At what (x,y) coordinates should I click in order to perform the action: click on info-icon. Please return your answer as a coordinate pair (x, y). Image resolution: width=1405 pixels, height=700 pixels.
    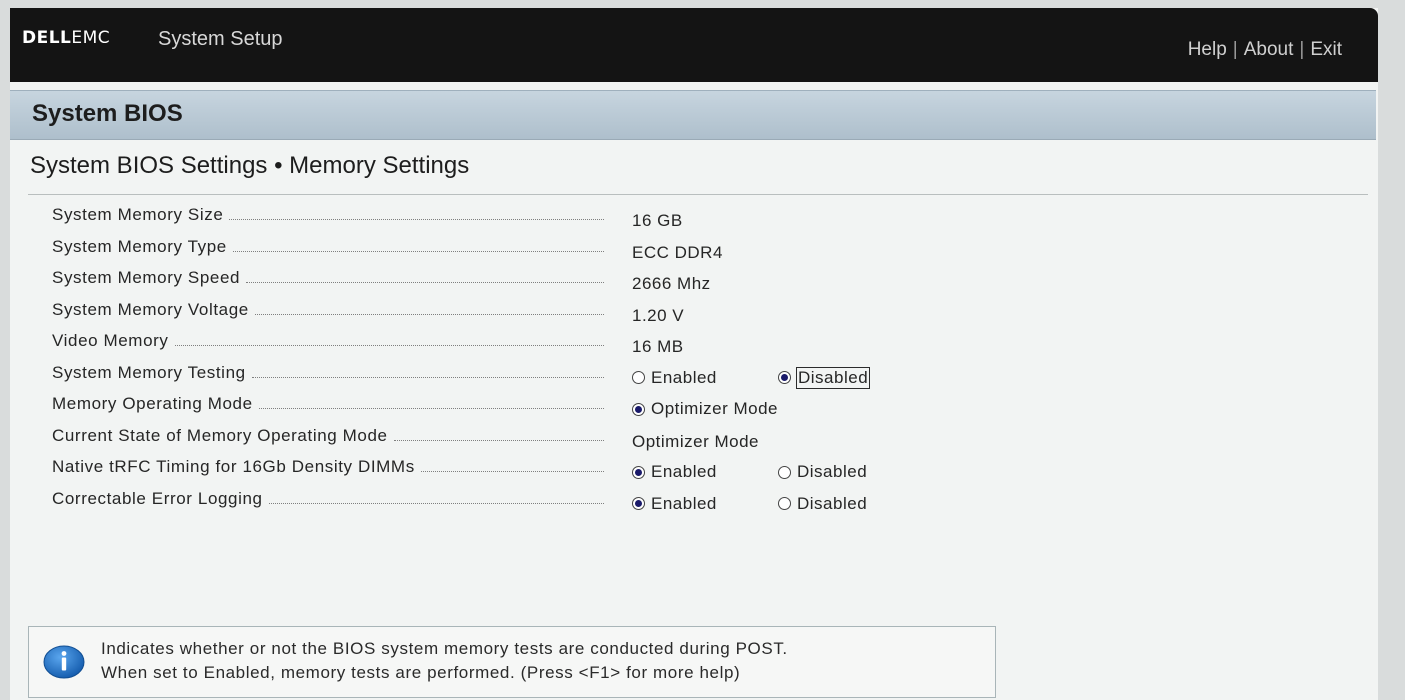
    Looking at the image, I should click on (64, 662).